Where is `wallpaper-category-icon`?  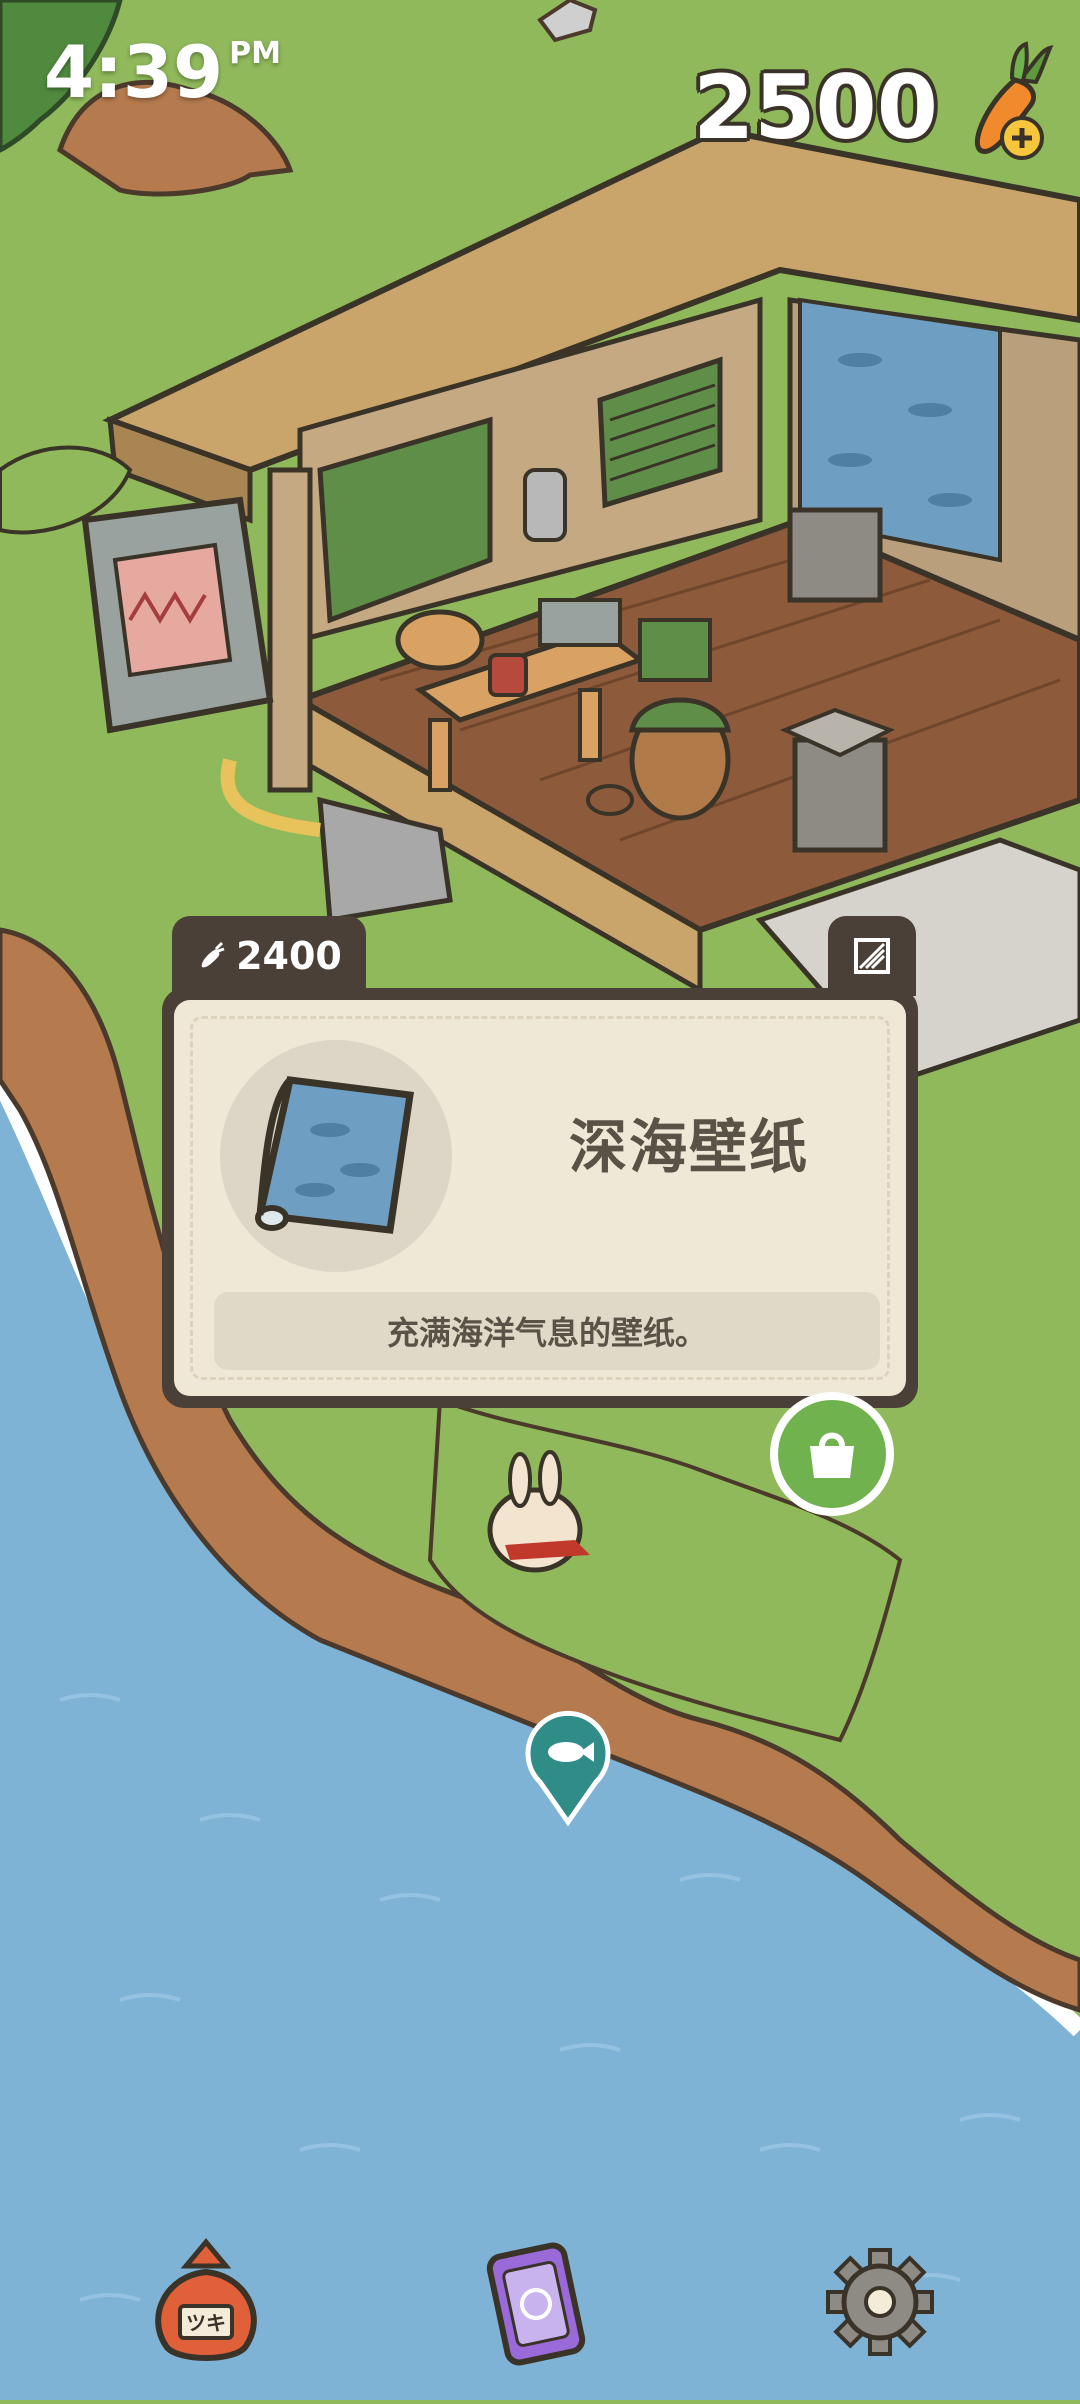
wallpaper-category-icon is located at coordinates (872, 956).